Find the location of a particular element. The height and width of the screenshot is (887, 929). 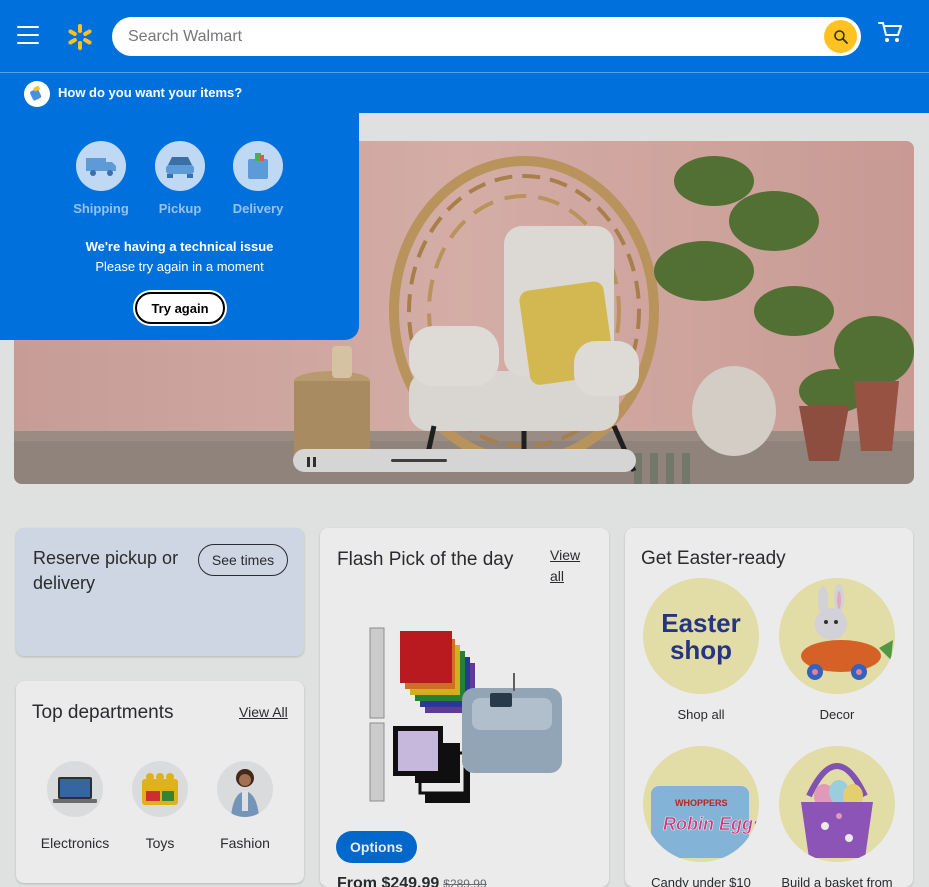

error-title: We're having a technical issue is located at coordinates (179, 246).